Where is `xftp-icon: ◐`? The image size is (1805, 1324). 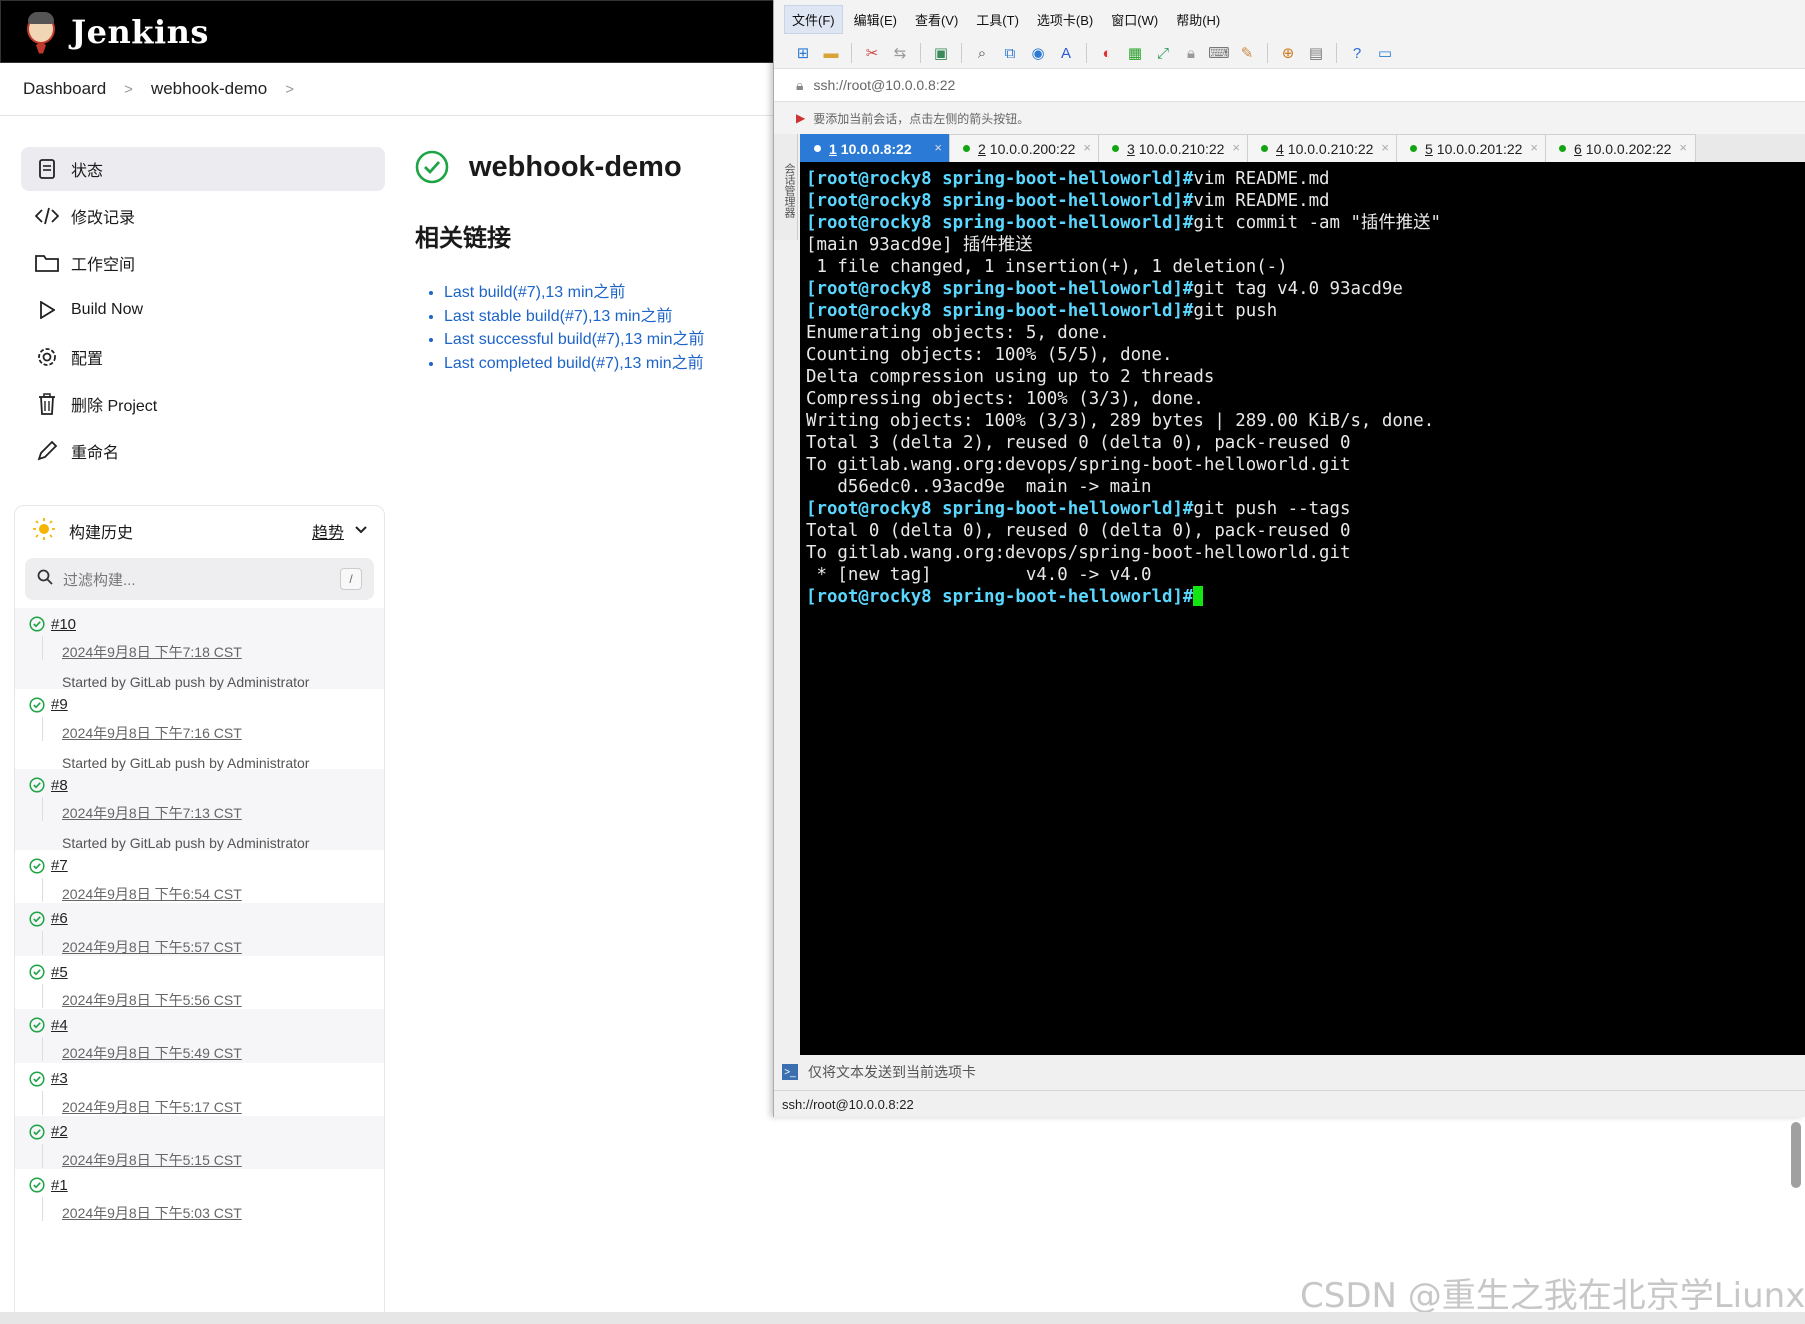
xftp-icon: ◐ is located at coordinates (1107, 53).